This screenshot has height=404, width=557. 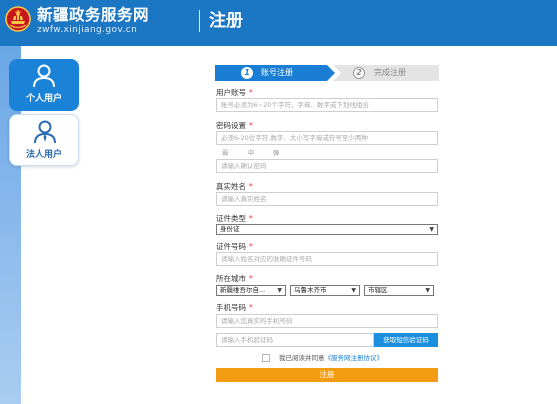 What do you see at coordinates (234, 125) in the screenshot?
I see `password-label: 密码设置 *` at bounding box center [234, 125].